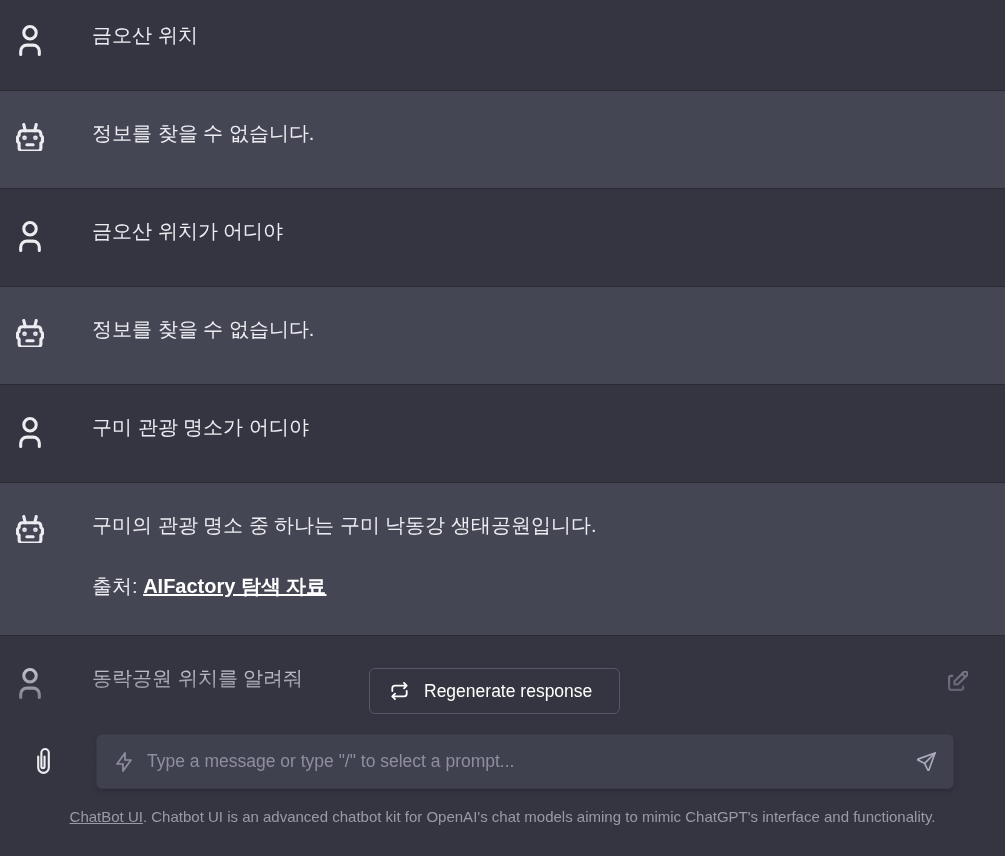 The height and width of the screenshot is (856, 1005). Describe the element at coordinates (494, 691) in the screenshot. I see `regenerate-button: Regenerate response` at that location.